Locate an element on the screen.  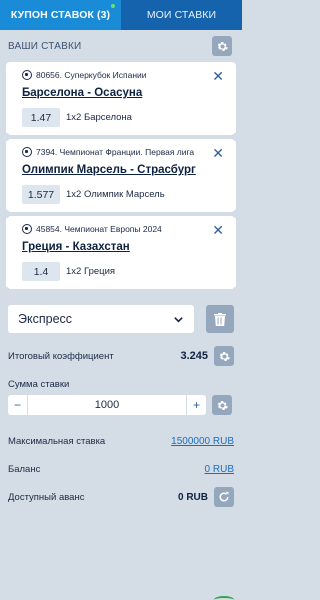
tab-coupon: КУПОН СТАВОК (3) is located at coordinates (60, 15).